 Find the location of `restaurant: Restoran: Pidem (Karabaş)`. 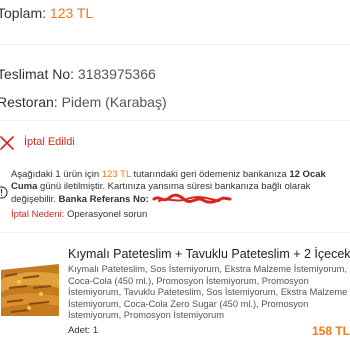

restaurant: Restoran: Pidem (Karabaş) is located at coordinates (83, 102).